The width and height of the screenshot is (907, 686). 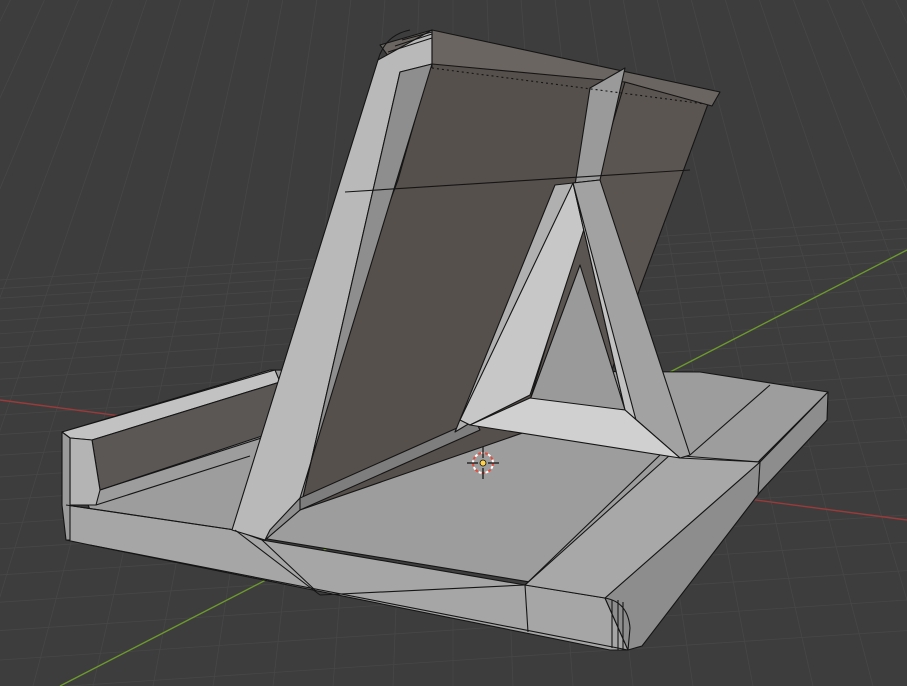 What do you see at coordinates (66, 486) in the screenshot?
I see `front-lip-front-face` at bounding box center [66, 486].